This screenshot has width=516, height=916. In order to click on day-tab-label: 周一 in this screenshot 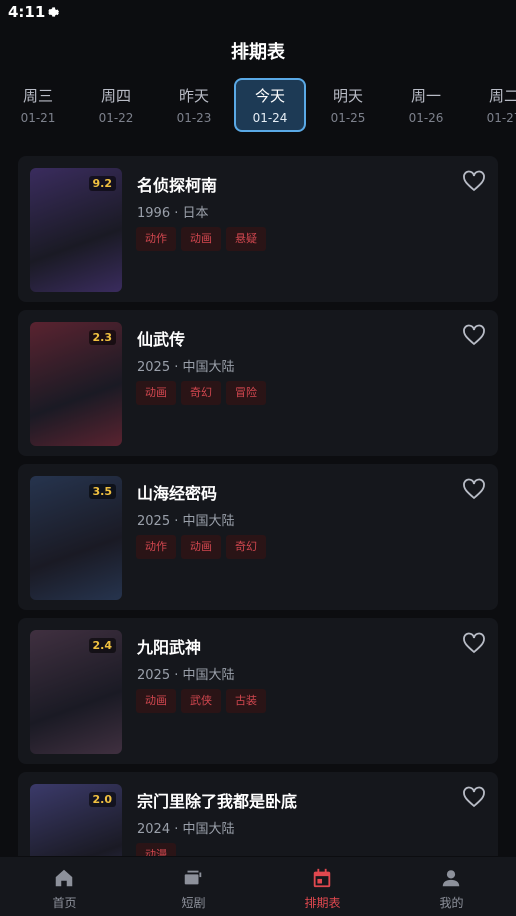, I will do `click(425, 96)`.